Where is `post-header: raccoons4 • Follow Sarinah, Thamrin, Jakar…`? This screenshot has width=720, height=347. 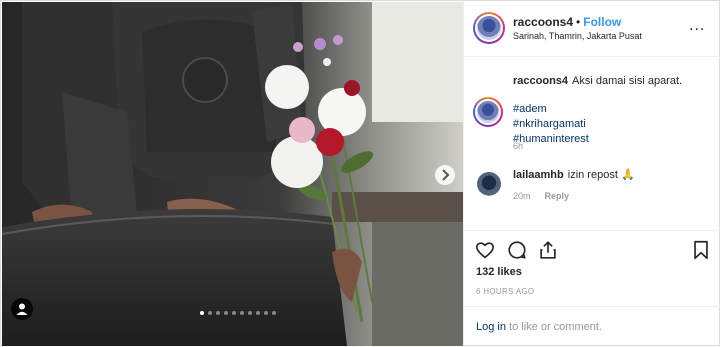
post-header: raccoons4 • Follow Sarinah, Thamrin, Jakar… is located at coordinates (592, 29).